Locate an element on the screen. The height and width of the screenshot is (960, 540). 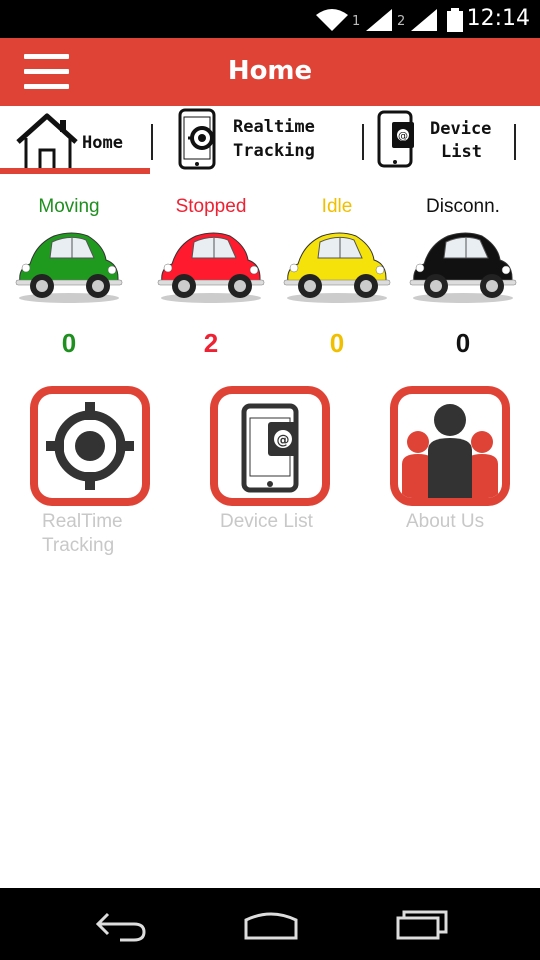
house-icon is located at coordinates (47, 142).